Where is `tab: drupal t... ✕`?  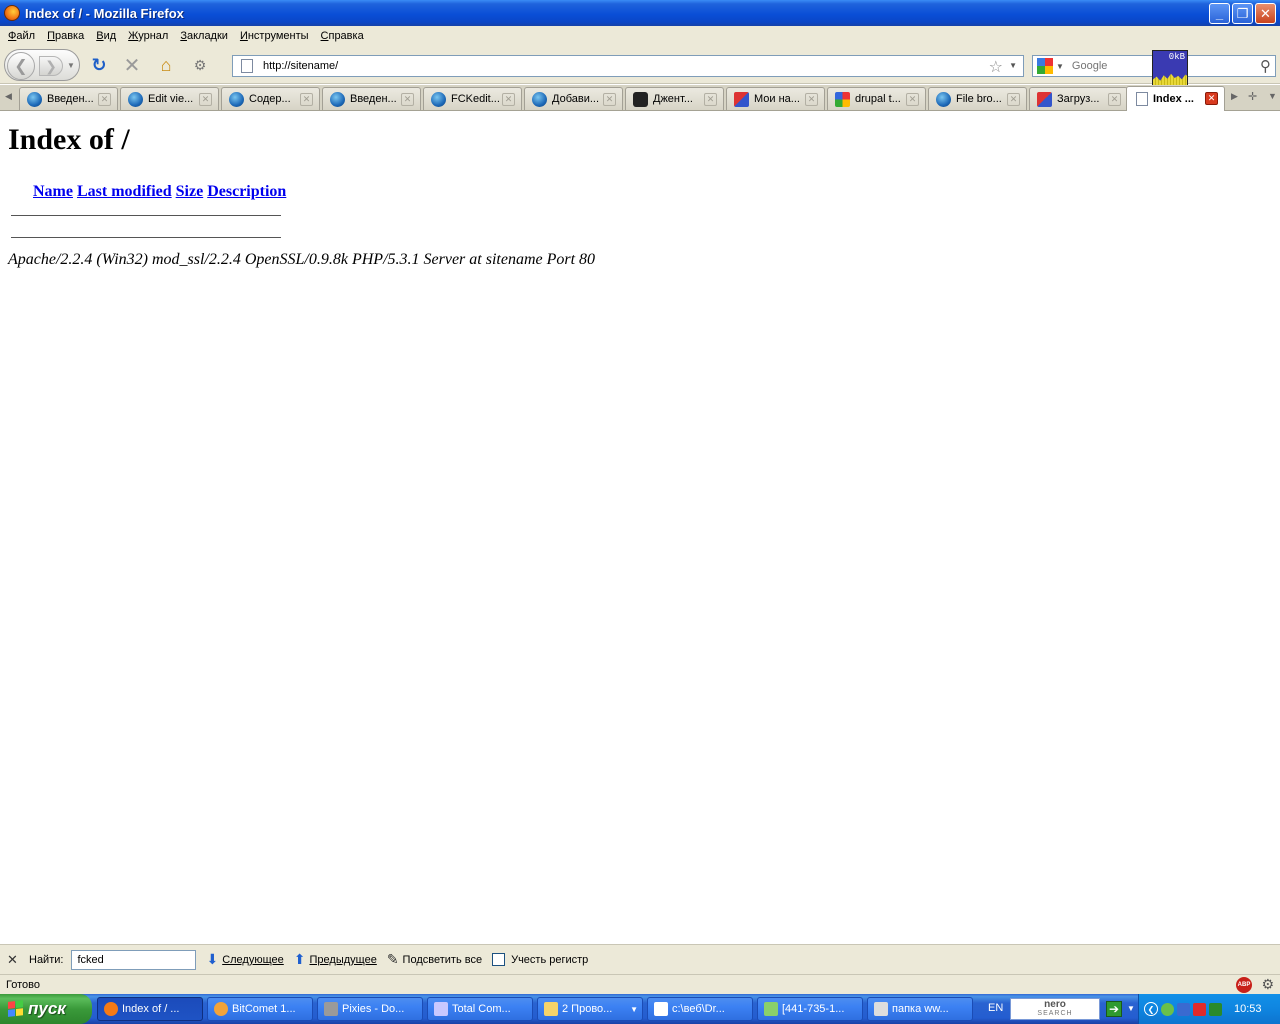 tab: drupal t... ✕ is located at coordinates (876, 98).